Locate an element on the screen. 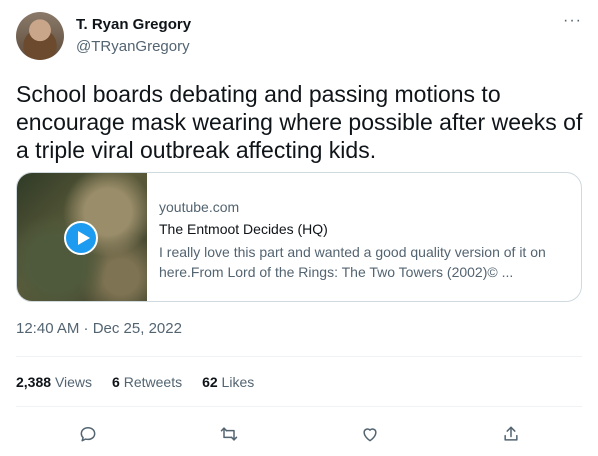 This screenshot has width=598, height=456. card-thumbnail is located at coordinates (82, 237).